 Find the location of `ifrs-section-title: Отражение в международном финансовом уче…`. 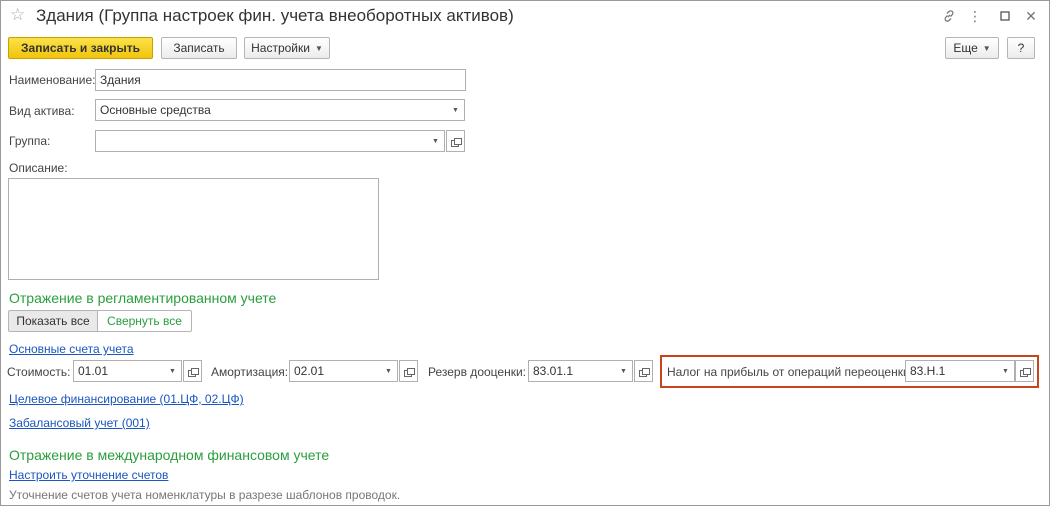

ifrs-section-title: Отражение в международном финансовом уче… is located at coordinates (169, 455).